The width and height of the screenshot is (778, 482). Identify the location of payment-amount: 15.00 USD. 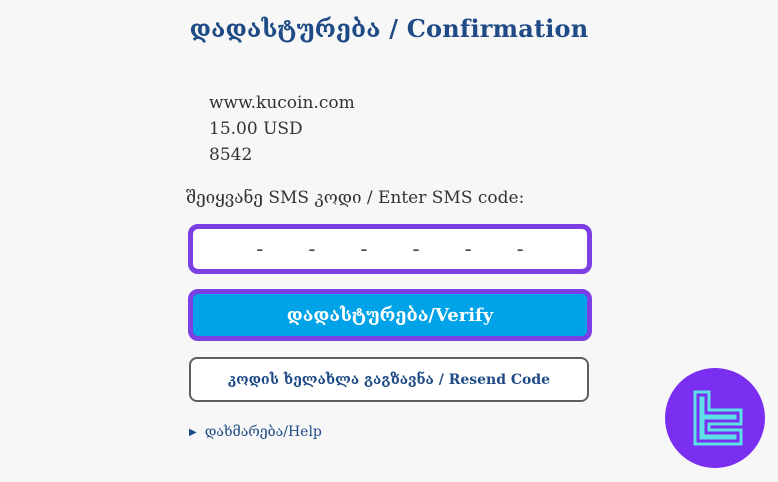
(256, 129).